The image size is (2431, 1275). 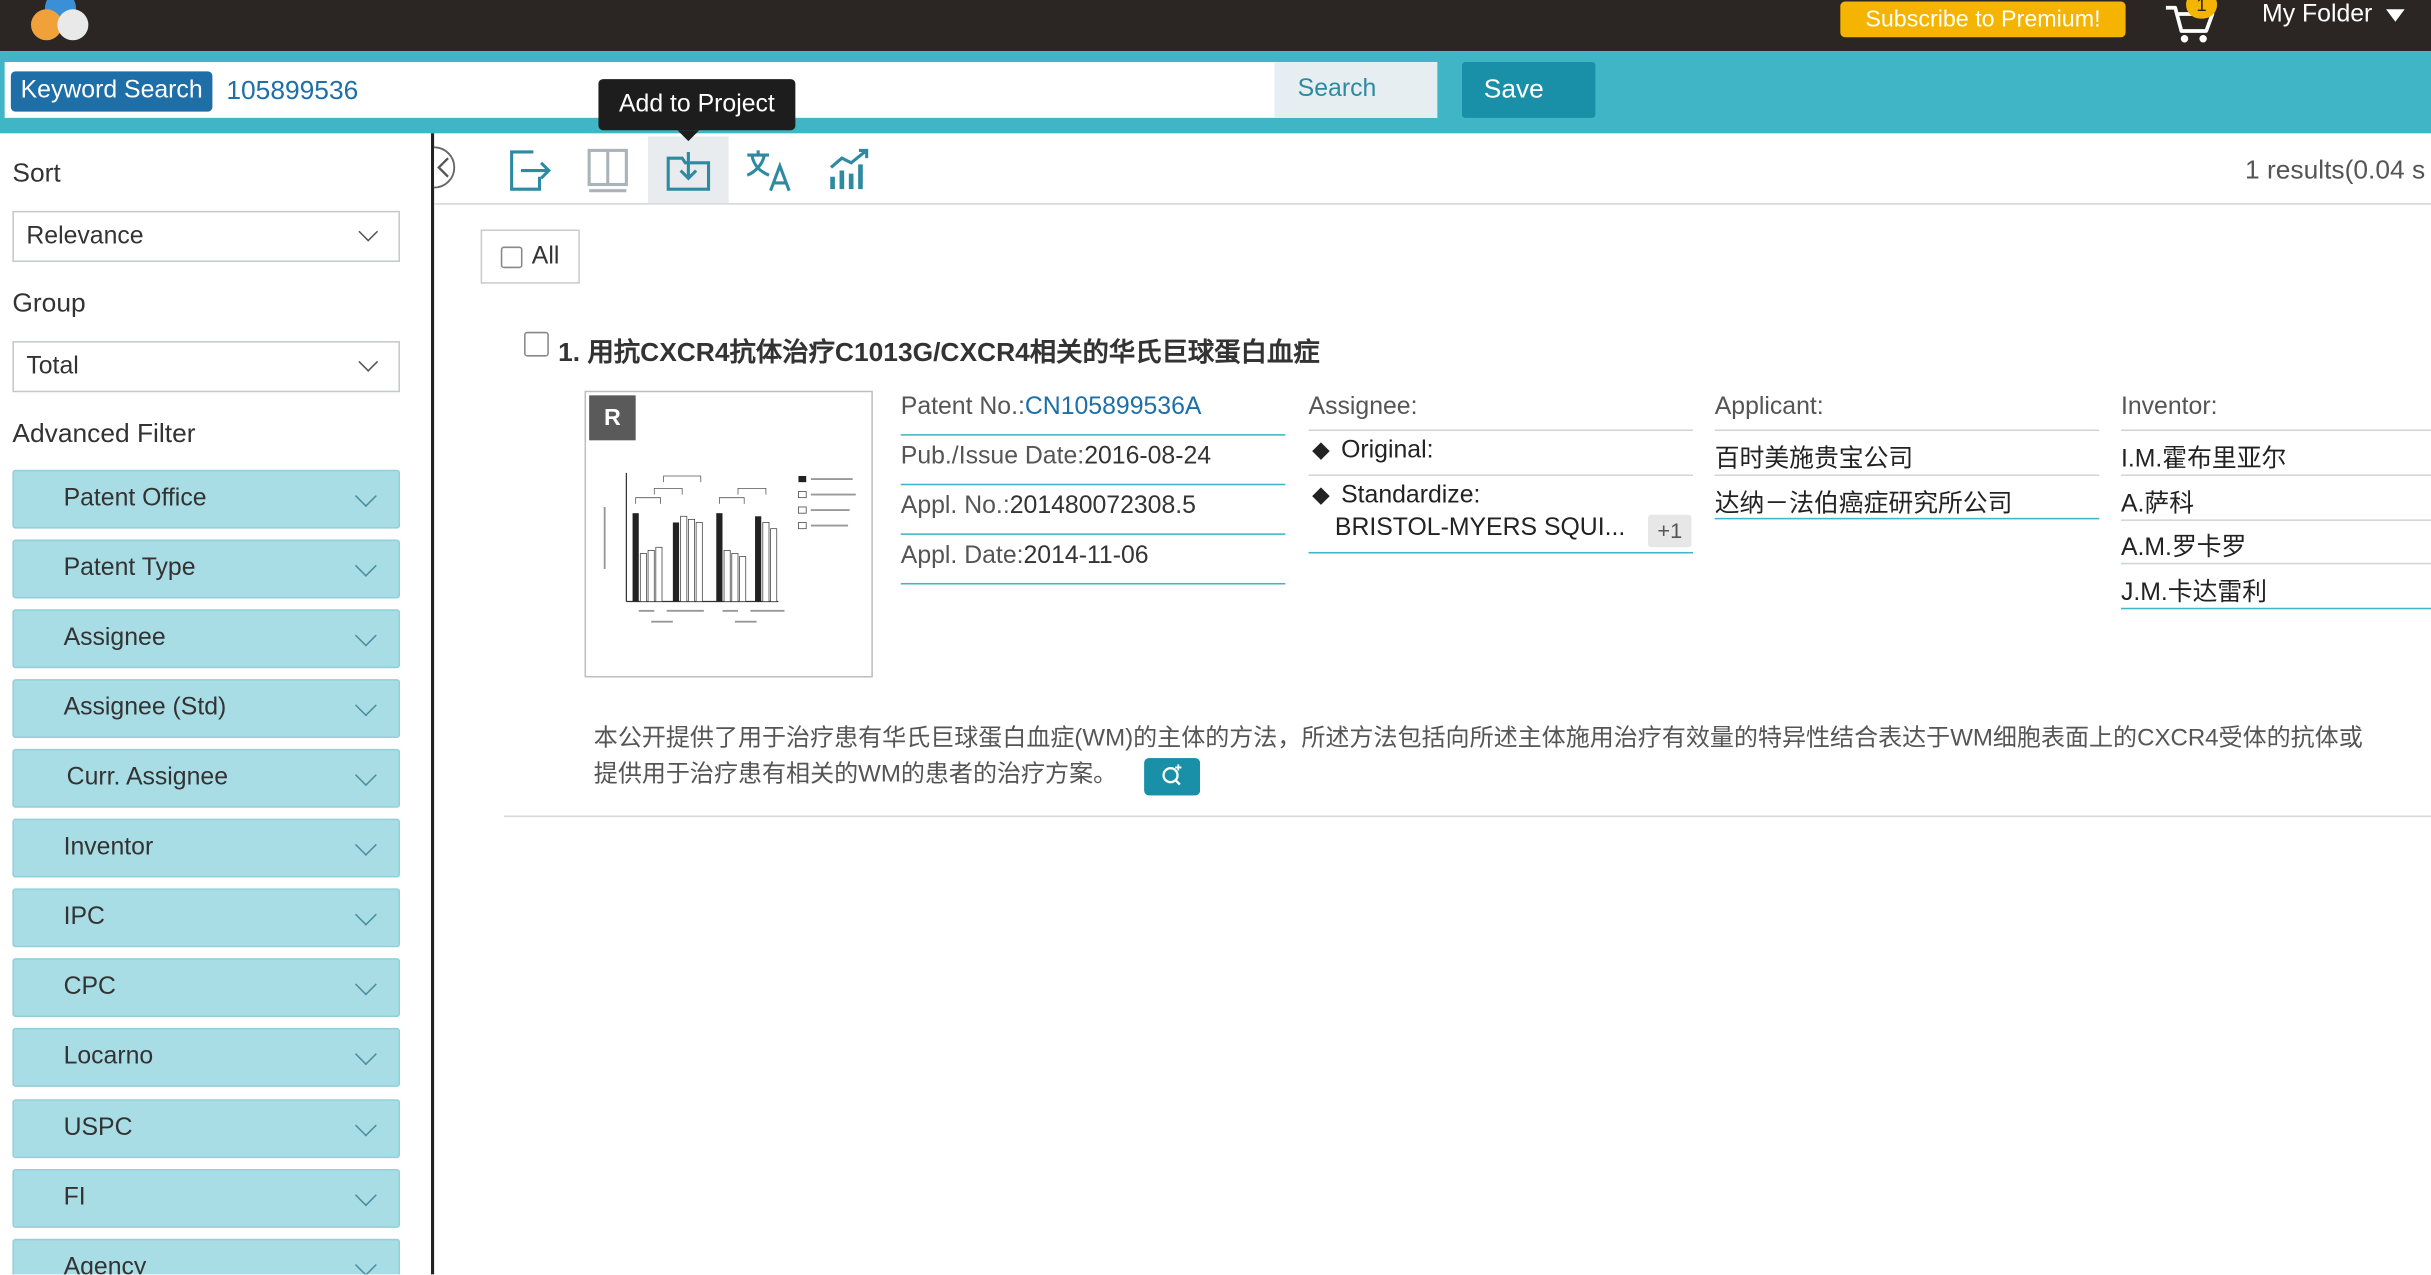 What do you see at coordinates (206, 918) in the screenshot?
I see `filter-ipc: IPC` at bounding box center [206, 918].